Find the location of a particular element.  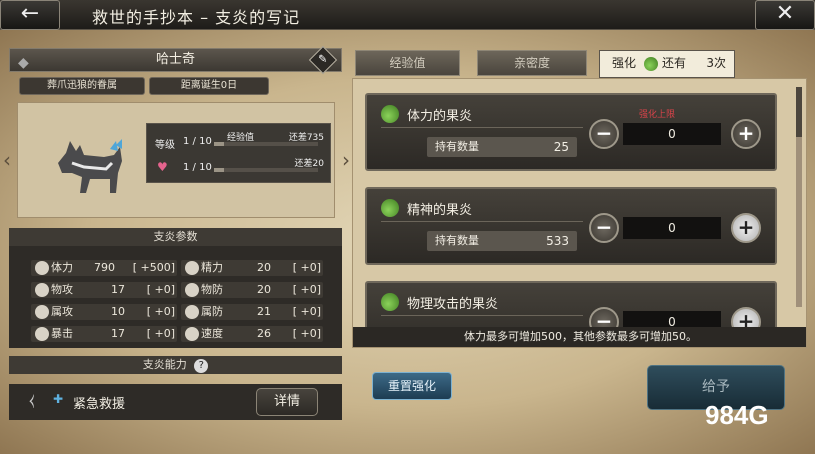

husky-portrait is located at coordinates (90, 166).